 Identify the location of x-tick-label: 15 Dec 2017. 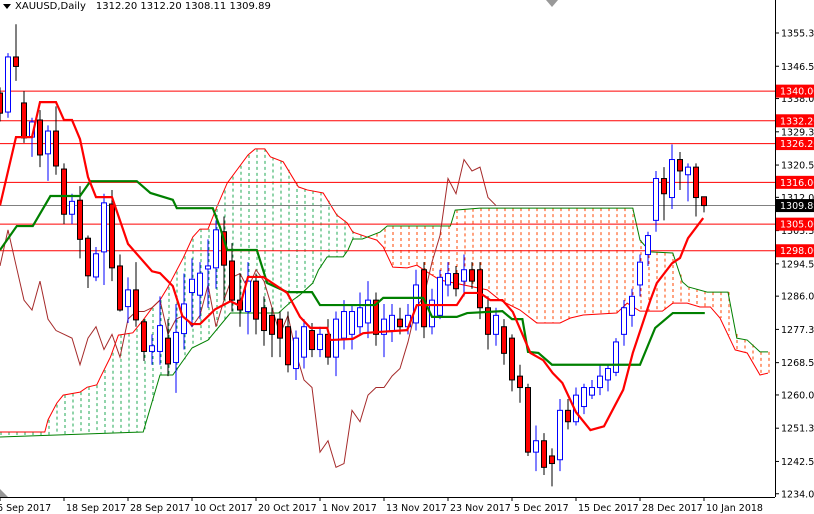
(608, 508).